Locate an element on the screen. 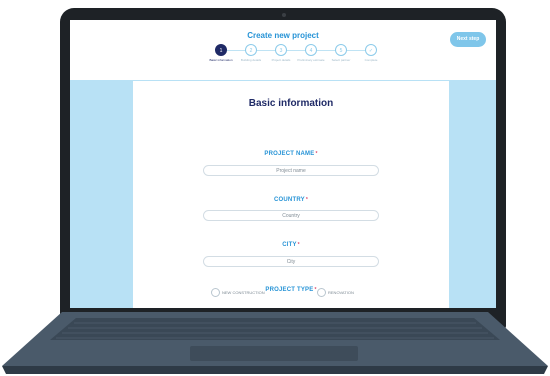 The image size is (550, 376). label-text: COUNTRY is located at coordinates (289, 200).